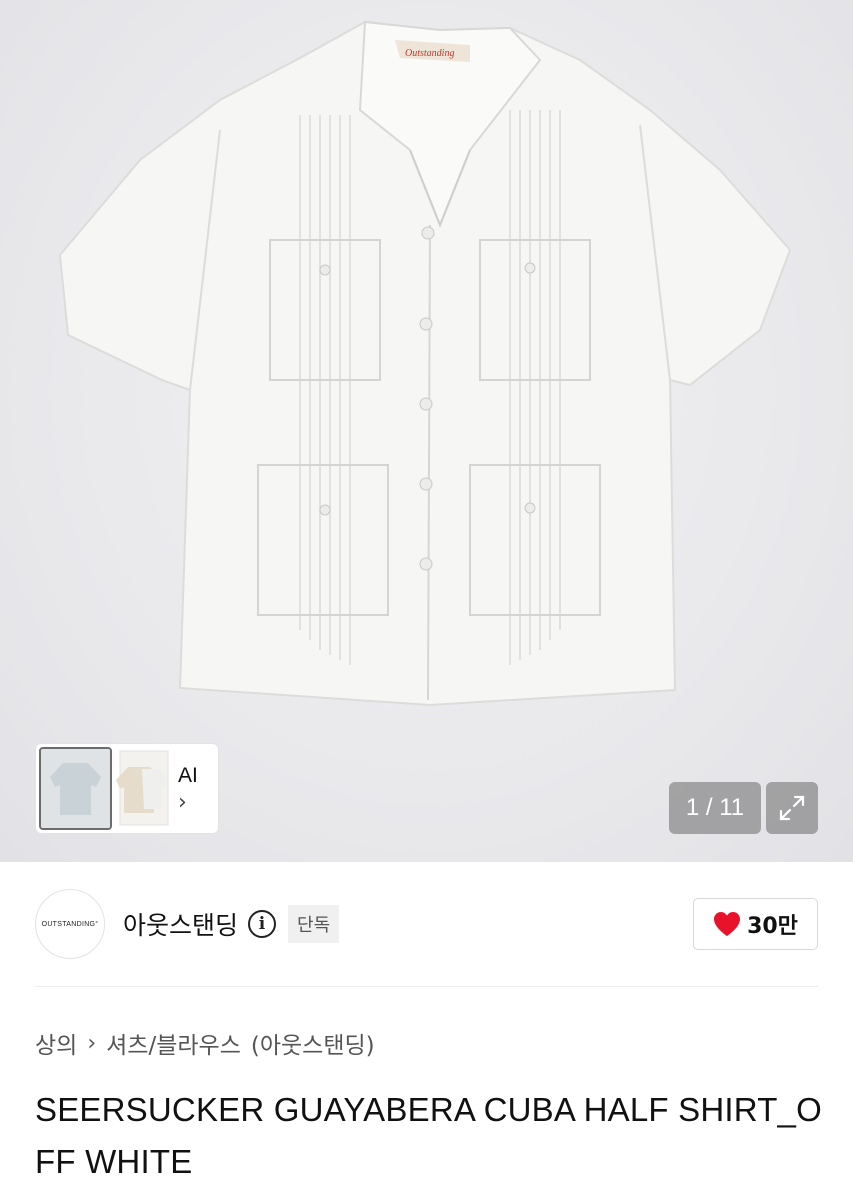 The width and height of the screenshot is (853, 1200). Describe the element at coordinates (56, 1043) in the screenshot. I see `breadcrumb-category: 상의` at that location.